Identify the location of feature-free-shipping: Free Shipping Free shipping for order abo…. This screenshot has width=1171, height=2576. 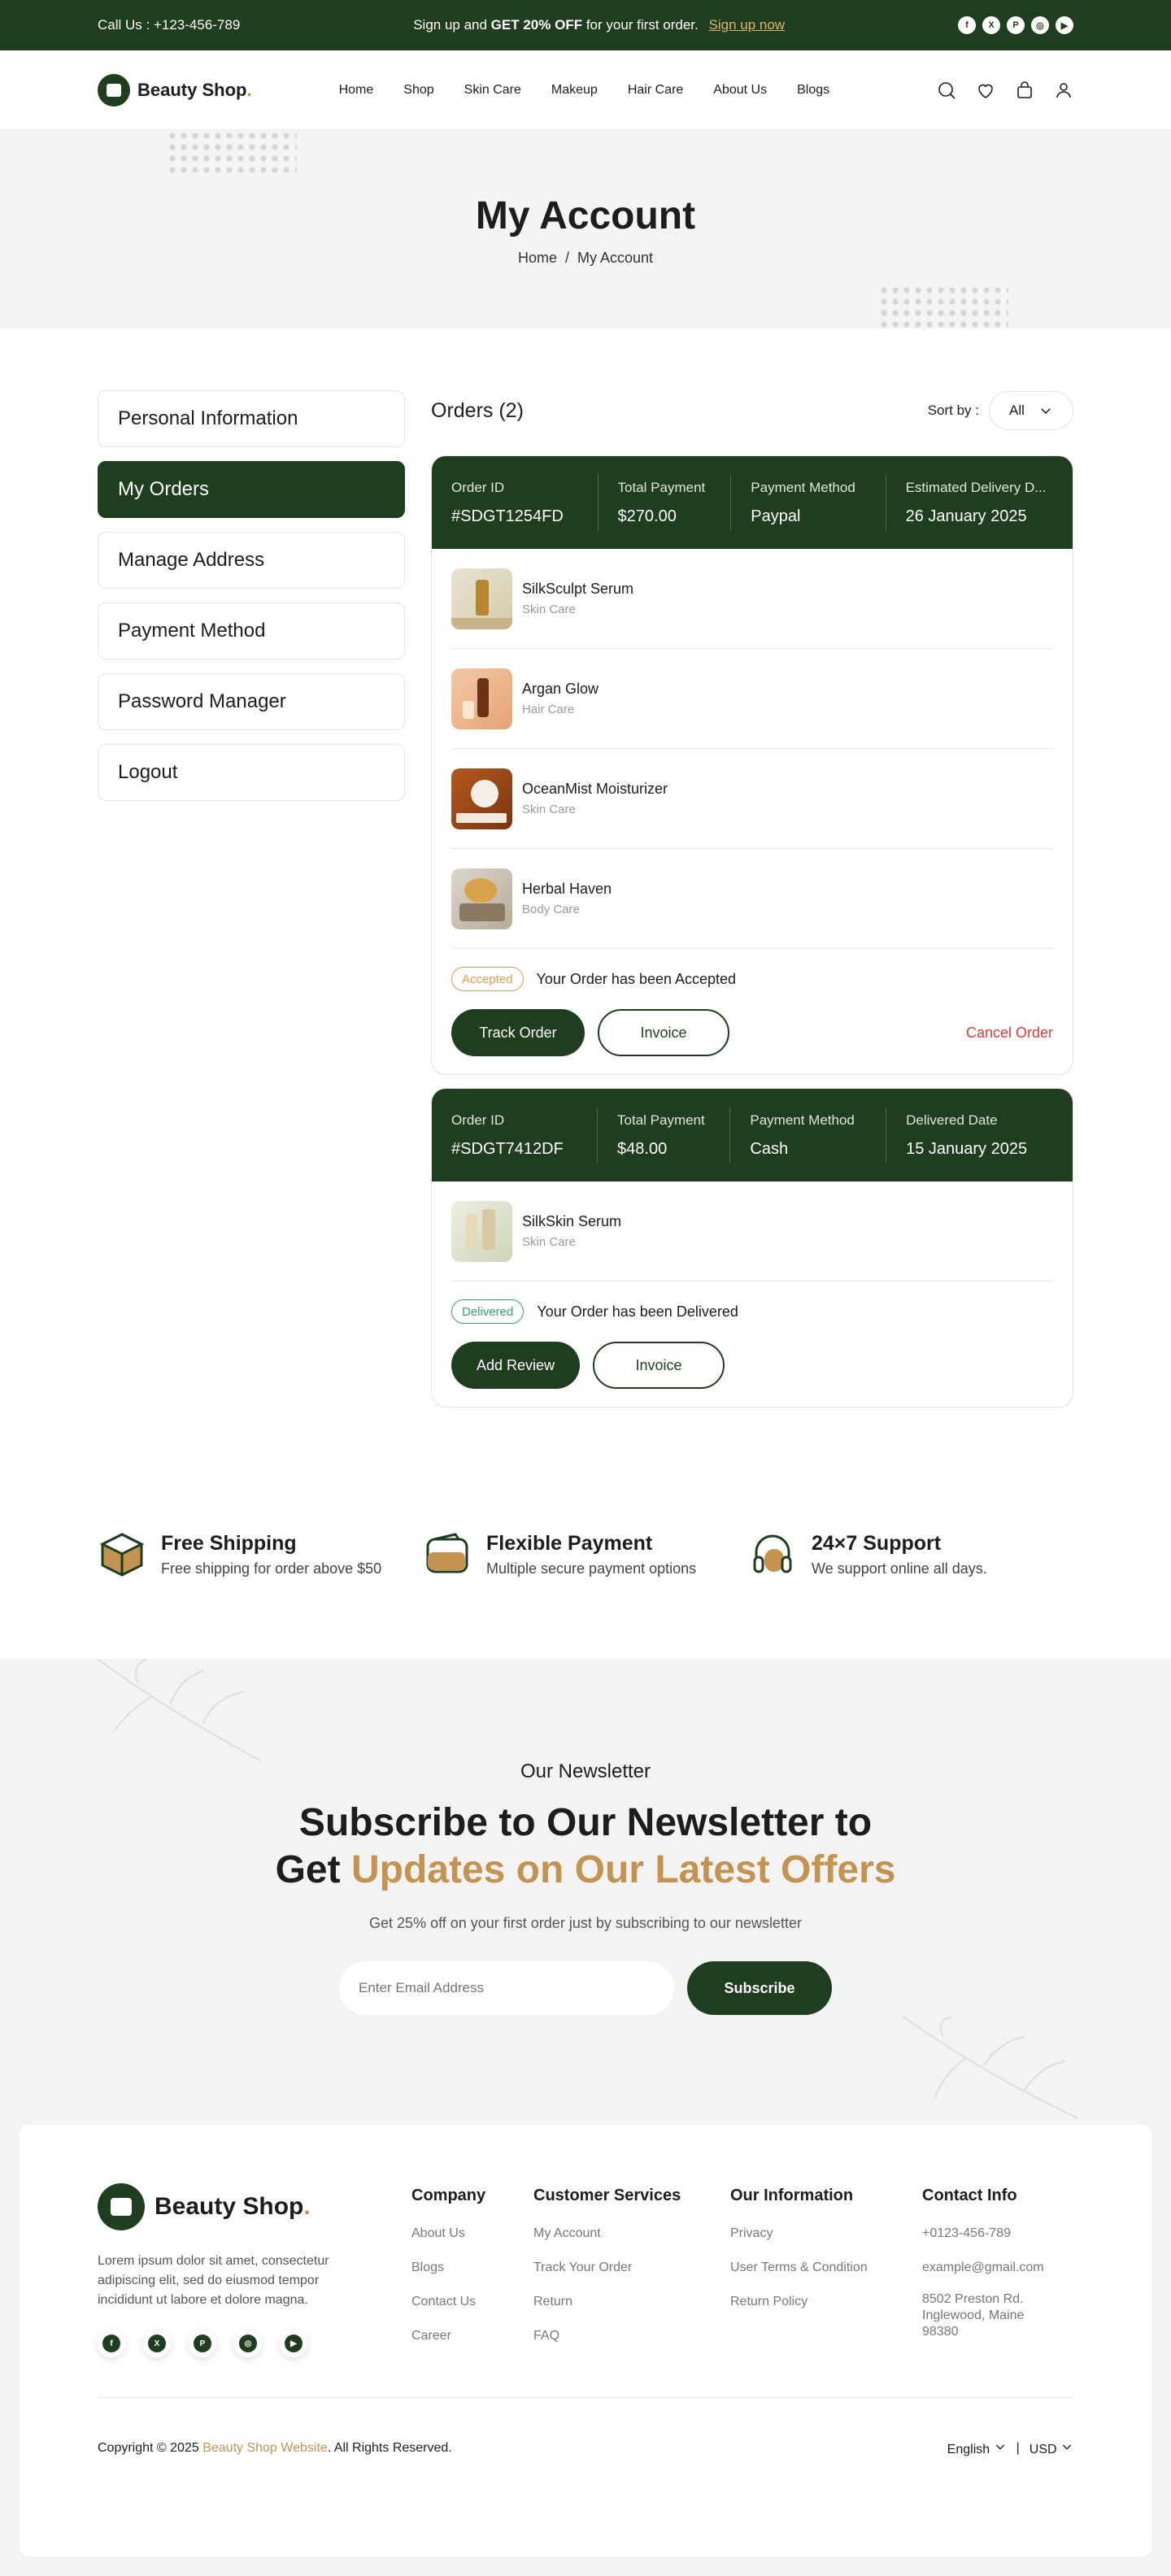
(260, 1554).